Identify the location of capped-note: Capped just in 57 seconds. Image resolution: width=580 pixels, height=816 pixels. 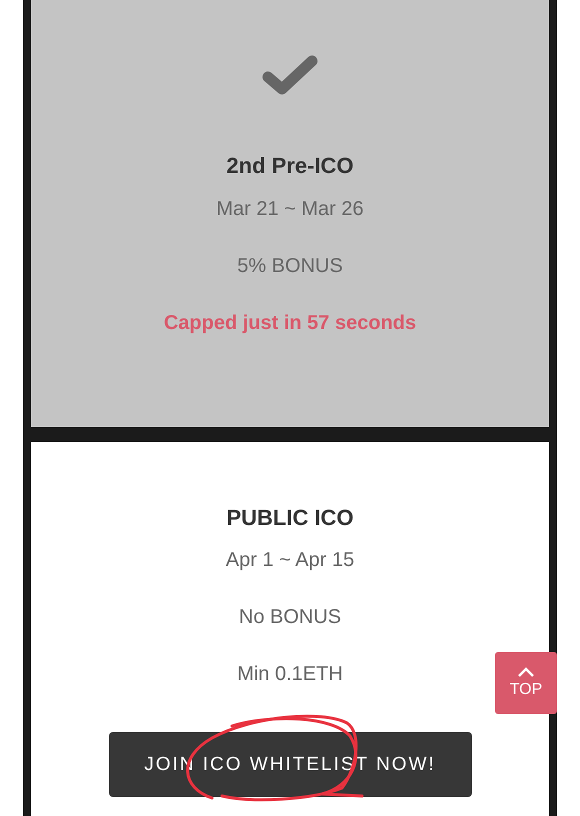
(290, 323).